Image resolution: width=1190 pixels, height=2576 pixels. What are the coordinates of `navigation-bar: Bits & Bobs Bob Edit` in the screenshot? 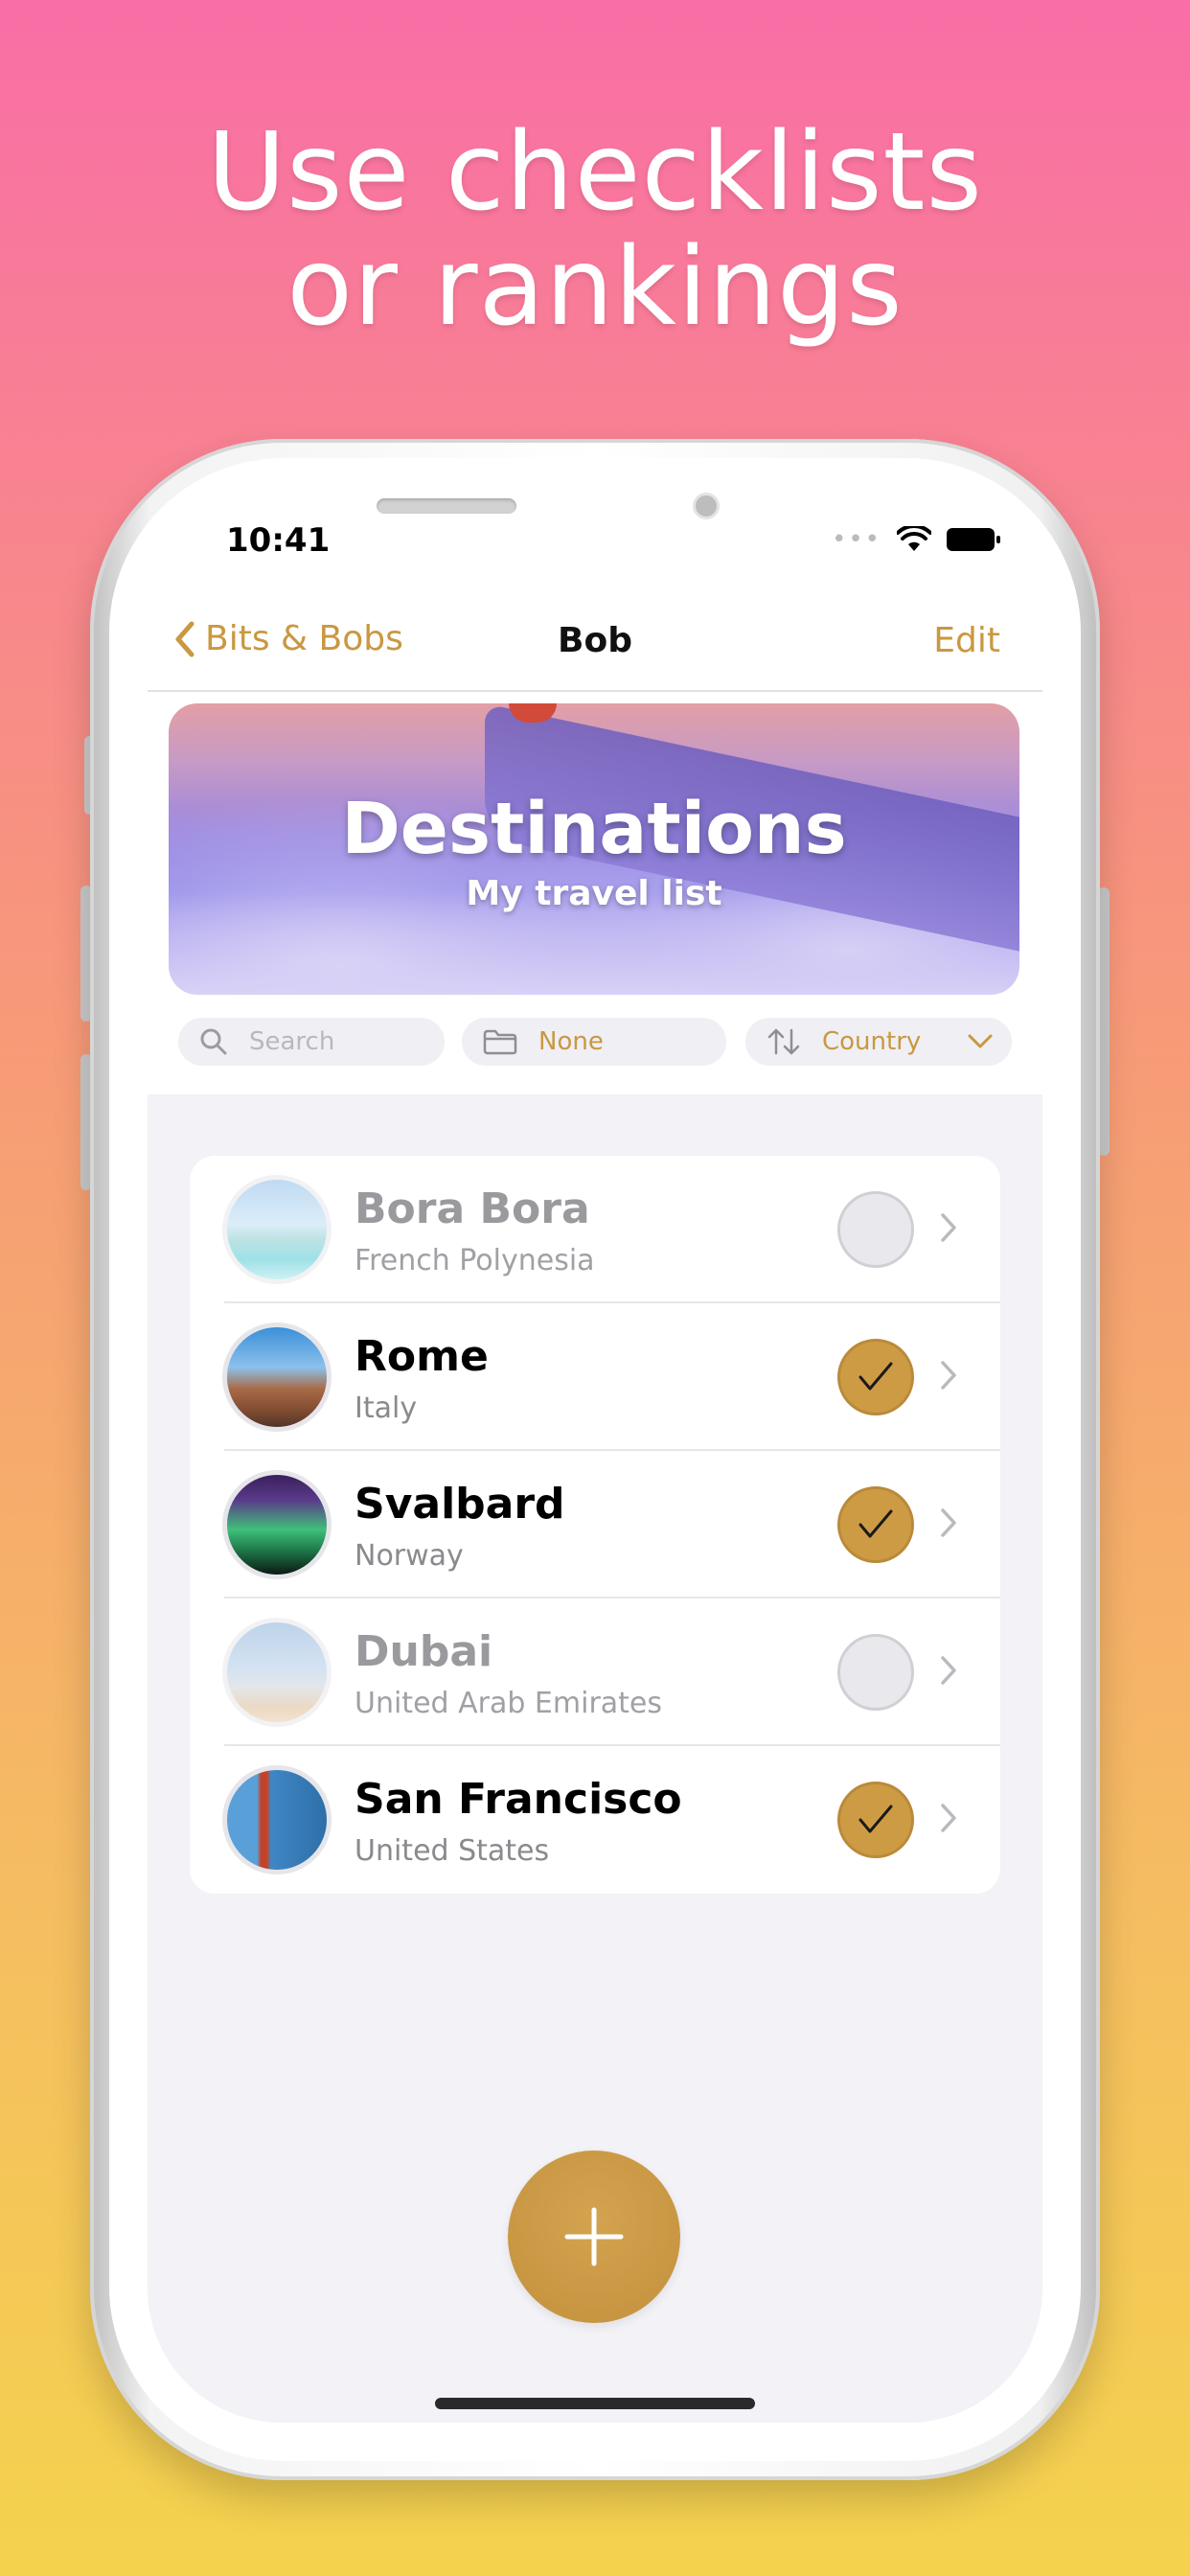 It's located at (595, 643).